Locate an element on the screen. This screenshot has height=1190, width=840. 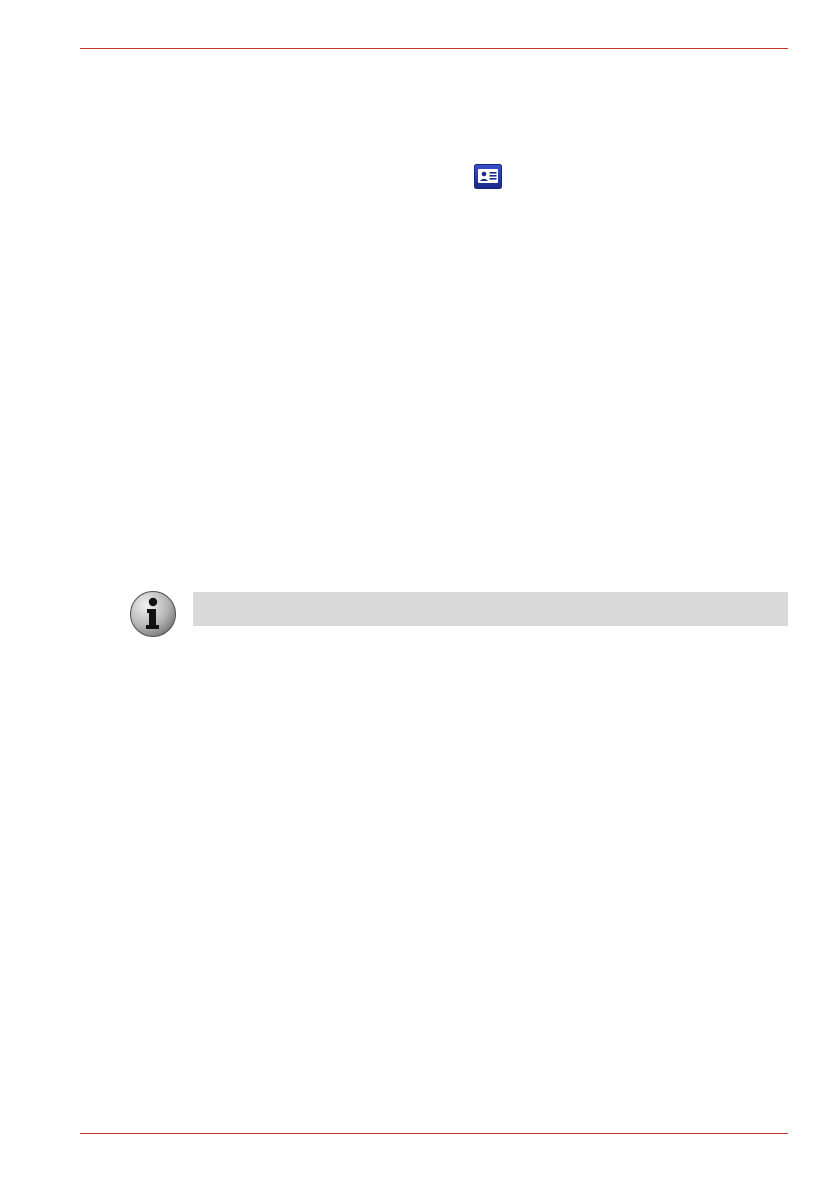
footer-rule is located at coordinates (434, 1133).